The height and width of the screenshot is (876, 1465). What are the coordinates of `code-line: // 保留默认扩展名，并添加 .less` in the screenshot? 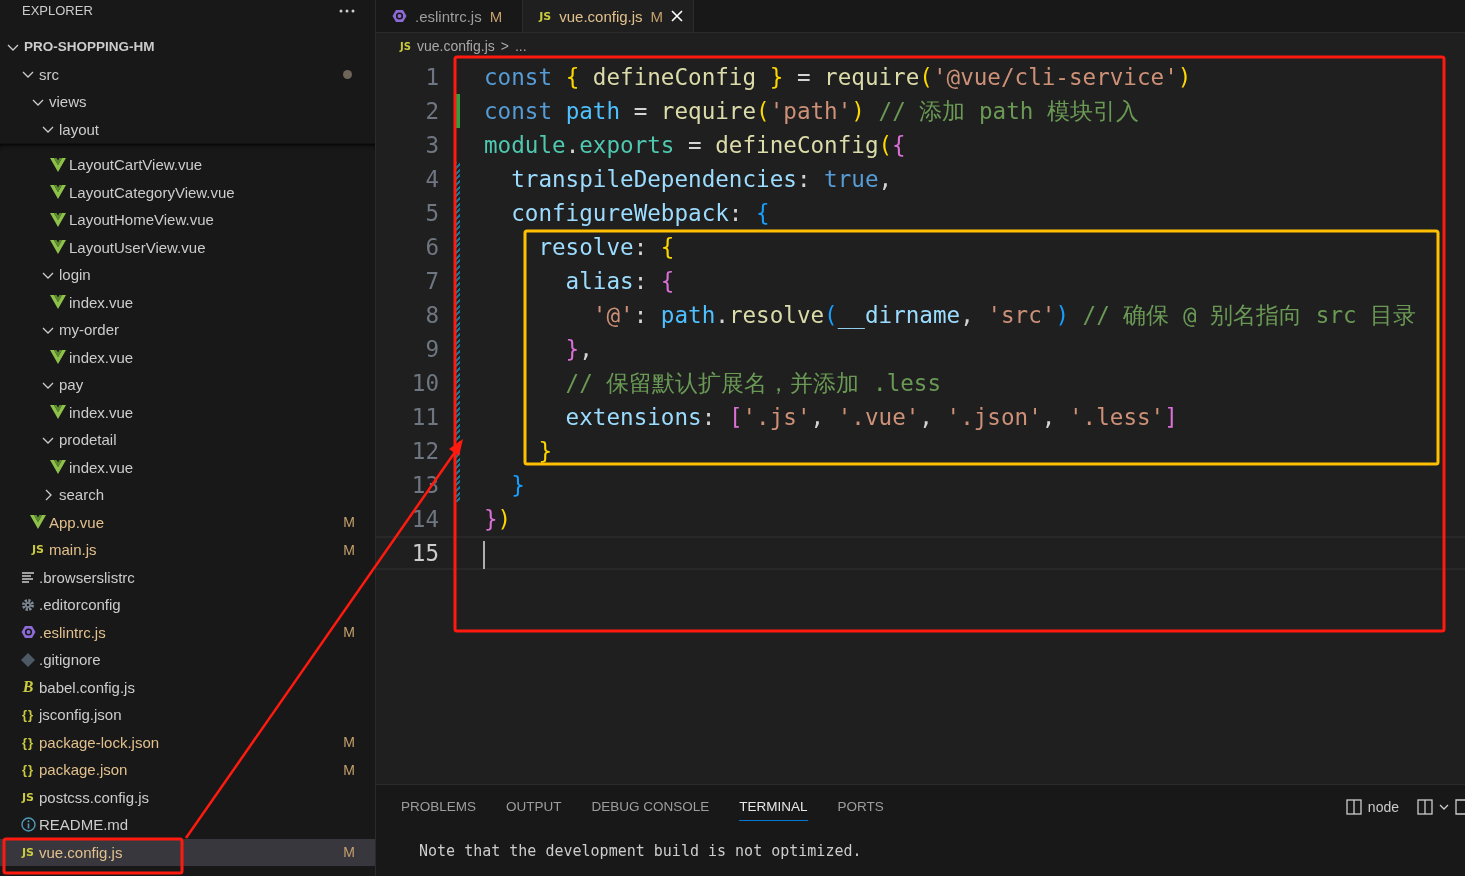 It's located at (753, 383).